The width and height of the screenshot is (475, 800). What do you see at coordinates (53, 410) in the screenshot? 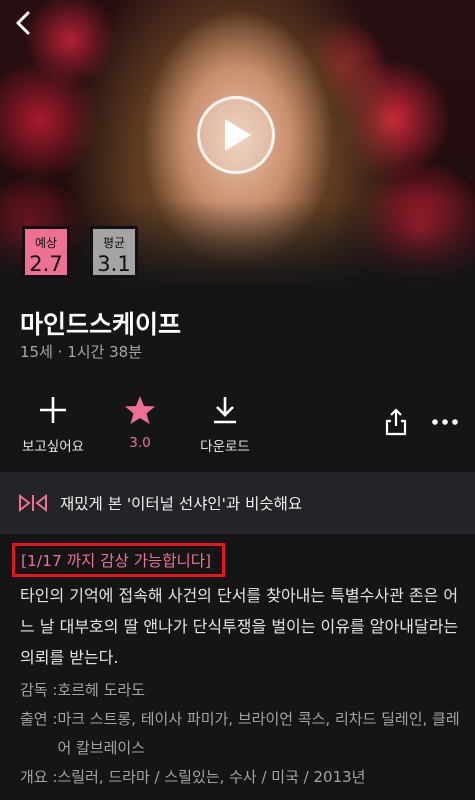
I see `plus-icon` at bounding box center [53, 410].